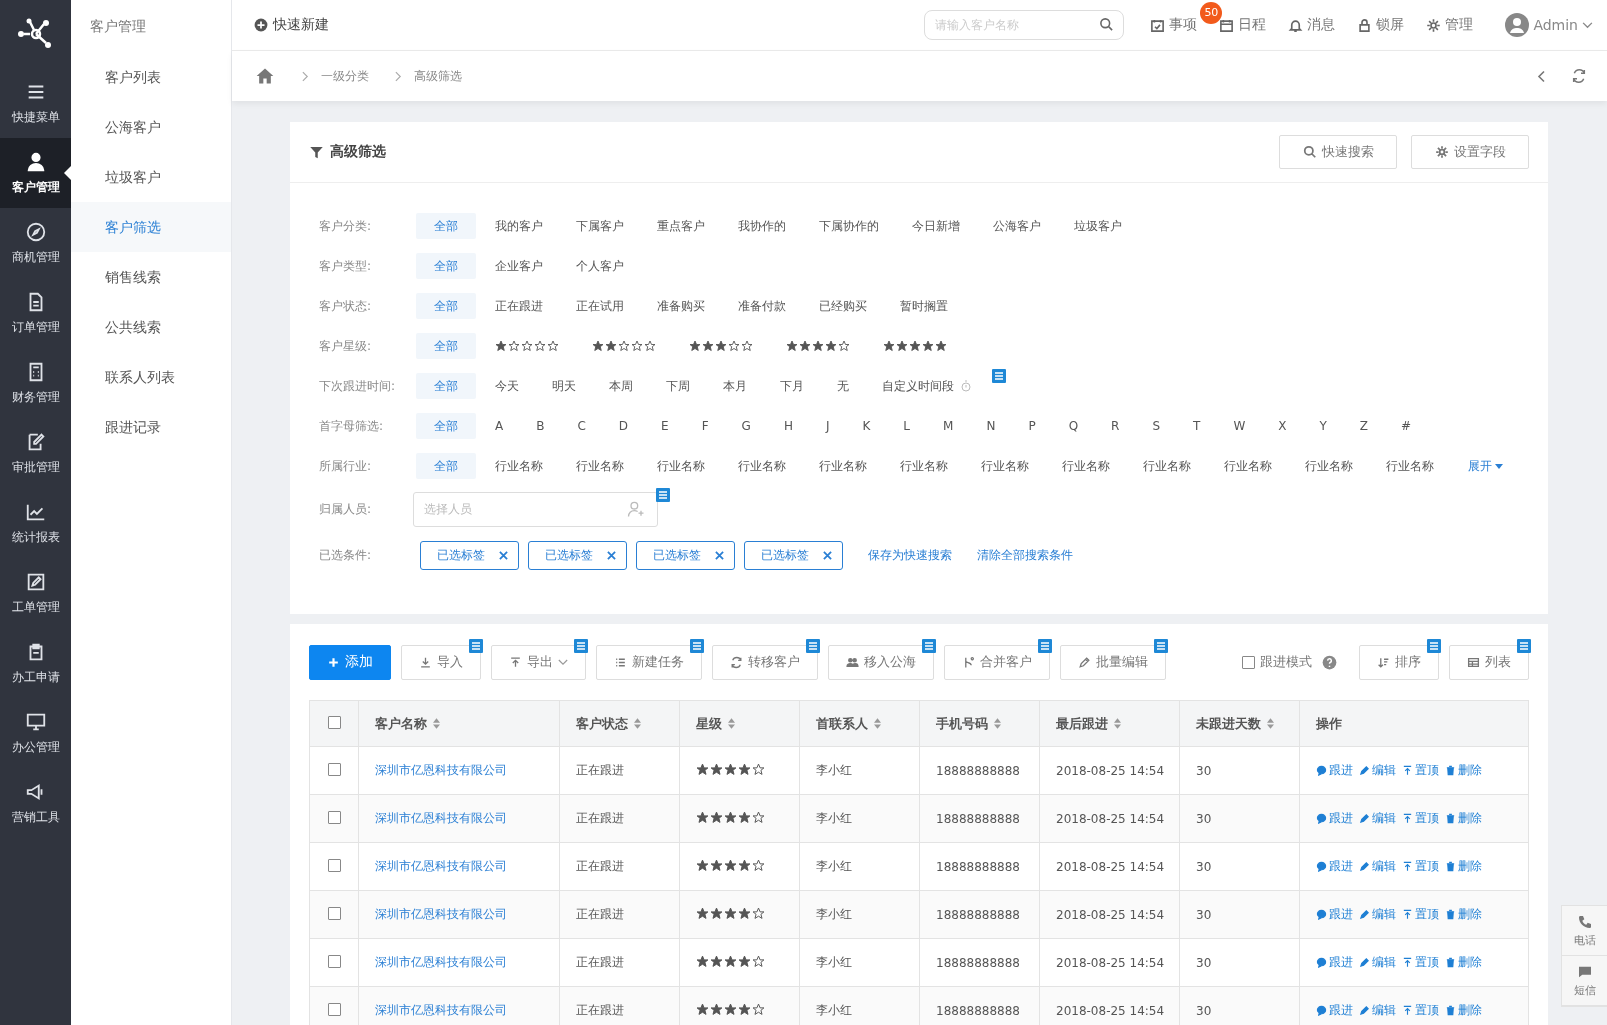 The image size is (1607, 1025). Describe the element at coordinates (1197, 426) in the screenshot. I see `filter-option: T` at that location.